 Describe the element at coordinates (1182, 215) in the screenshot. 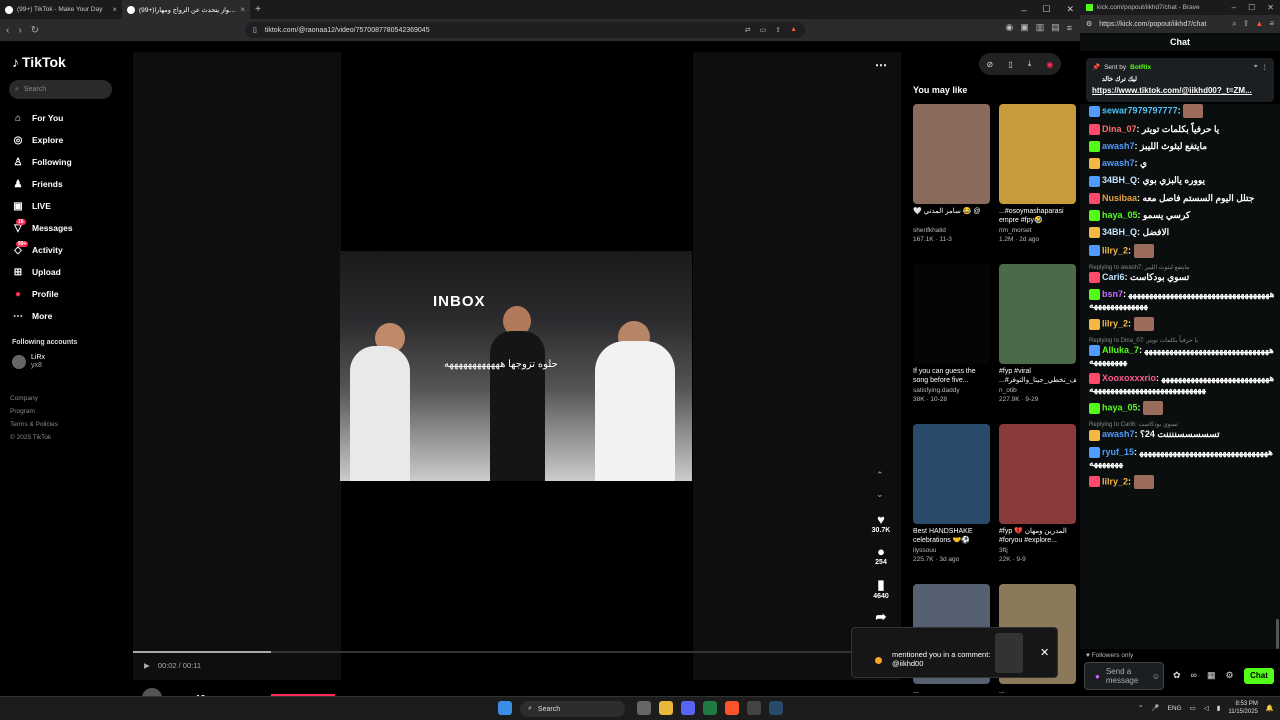

I see `chat-message: haya_05: كرسي يسمو` at that location.